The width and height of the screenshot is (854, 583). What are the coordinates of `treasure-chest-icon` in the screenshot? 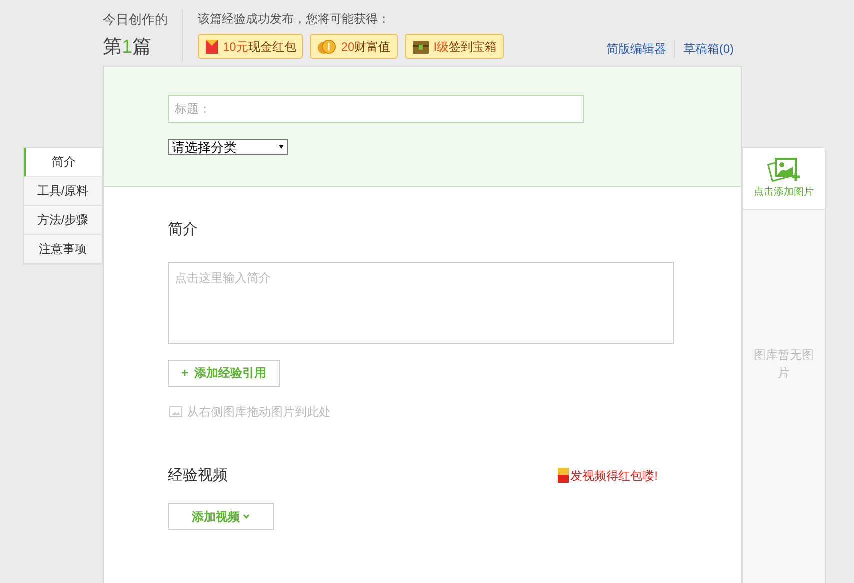 It's located at (421, 46).